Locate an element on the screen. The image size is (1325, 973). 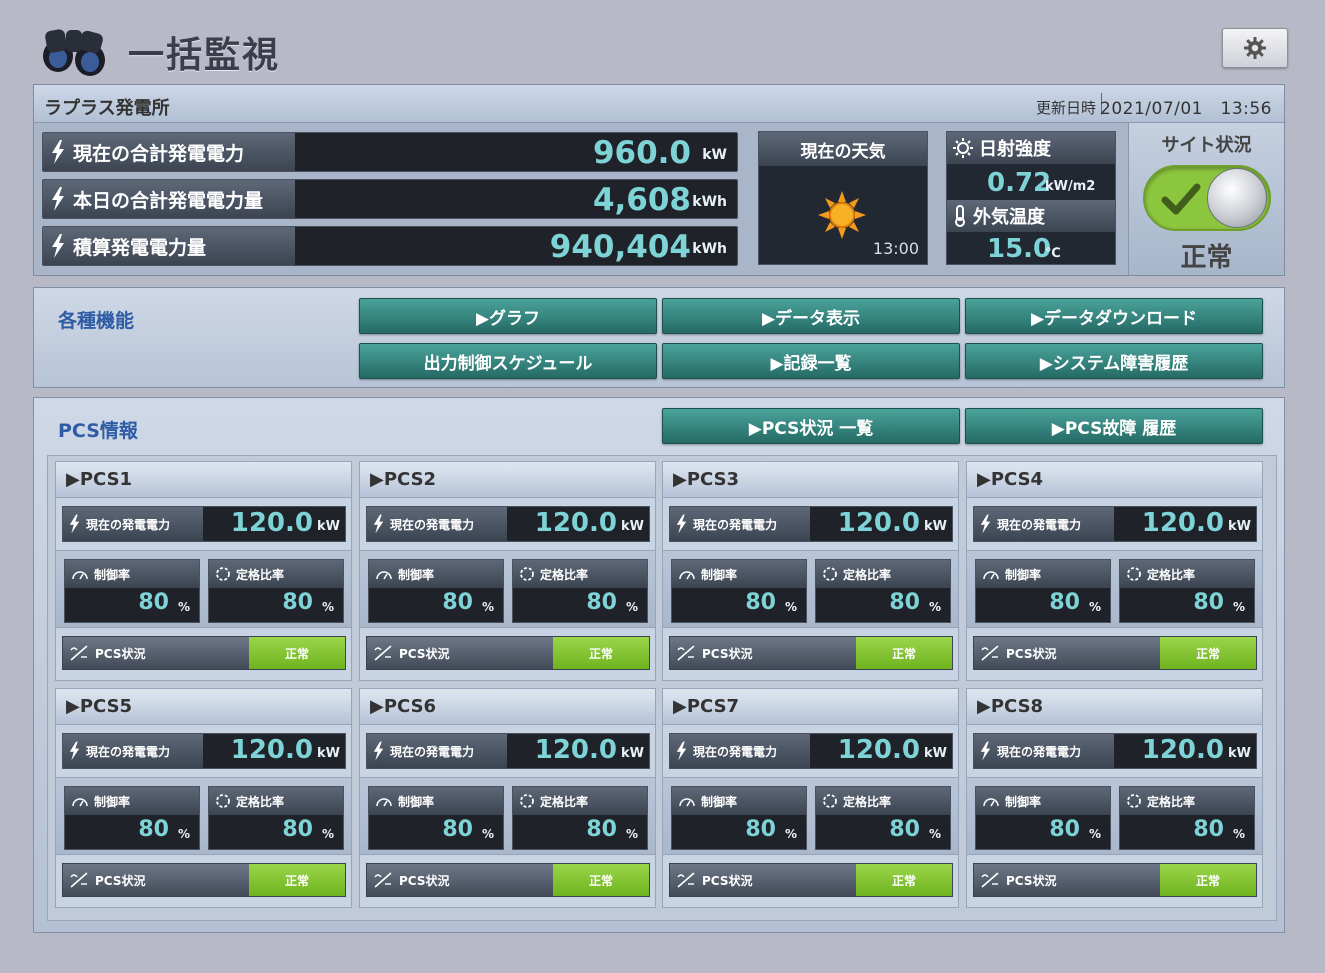
pcs-control-label: 制御率 is located at coordinates (436, 574).